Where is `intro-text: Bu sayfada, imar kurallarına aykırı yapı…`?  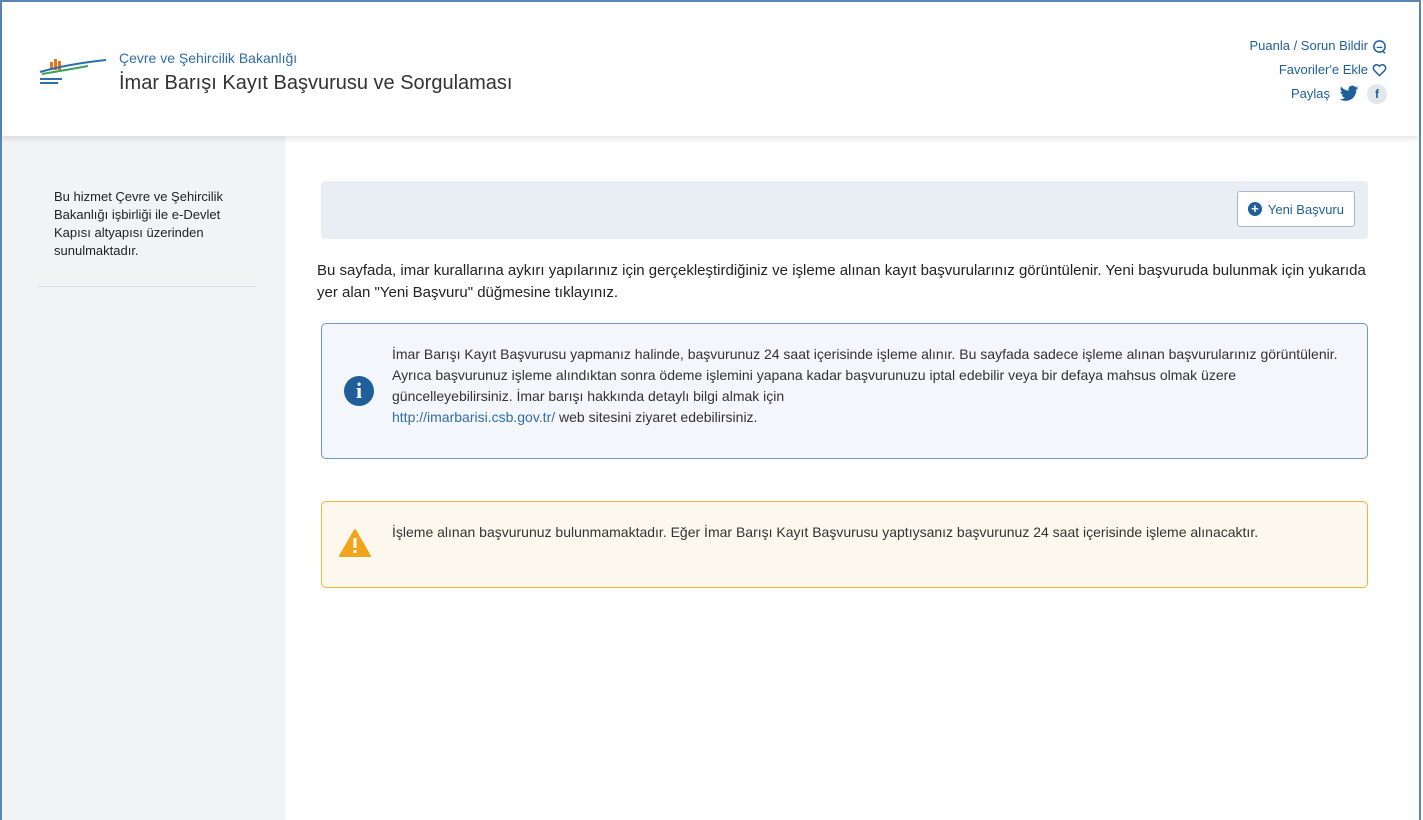
intro-text: Bu sayfada, imar kurallarına aykırı yapı… is located at coordinates (841, 281).